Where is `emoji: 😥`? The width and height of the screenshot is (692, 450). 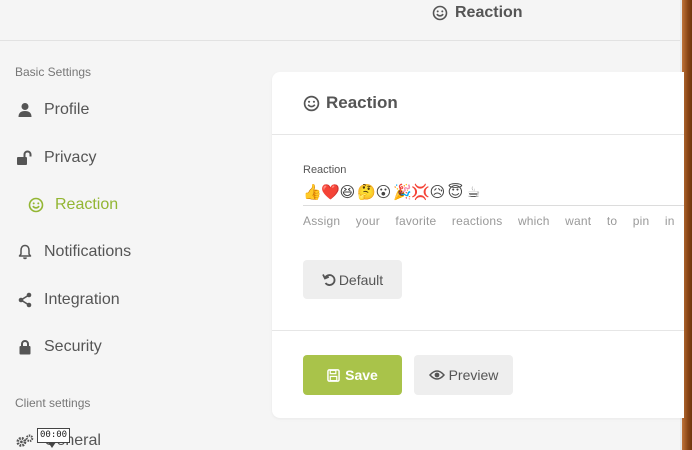 emoji: 😥 is located at coordinates (437, 192).